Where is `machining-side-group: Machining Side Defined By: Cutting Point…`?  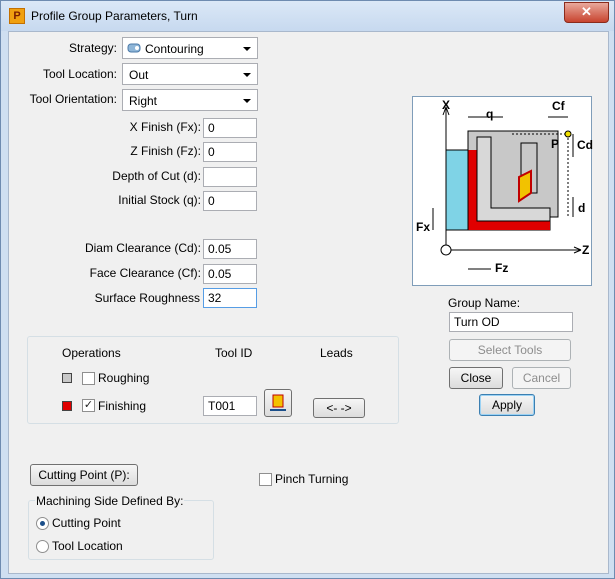 machining-side-group: Machining Side Defined By: Cutting Point… is located at coordinates (121, 527).